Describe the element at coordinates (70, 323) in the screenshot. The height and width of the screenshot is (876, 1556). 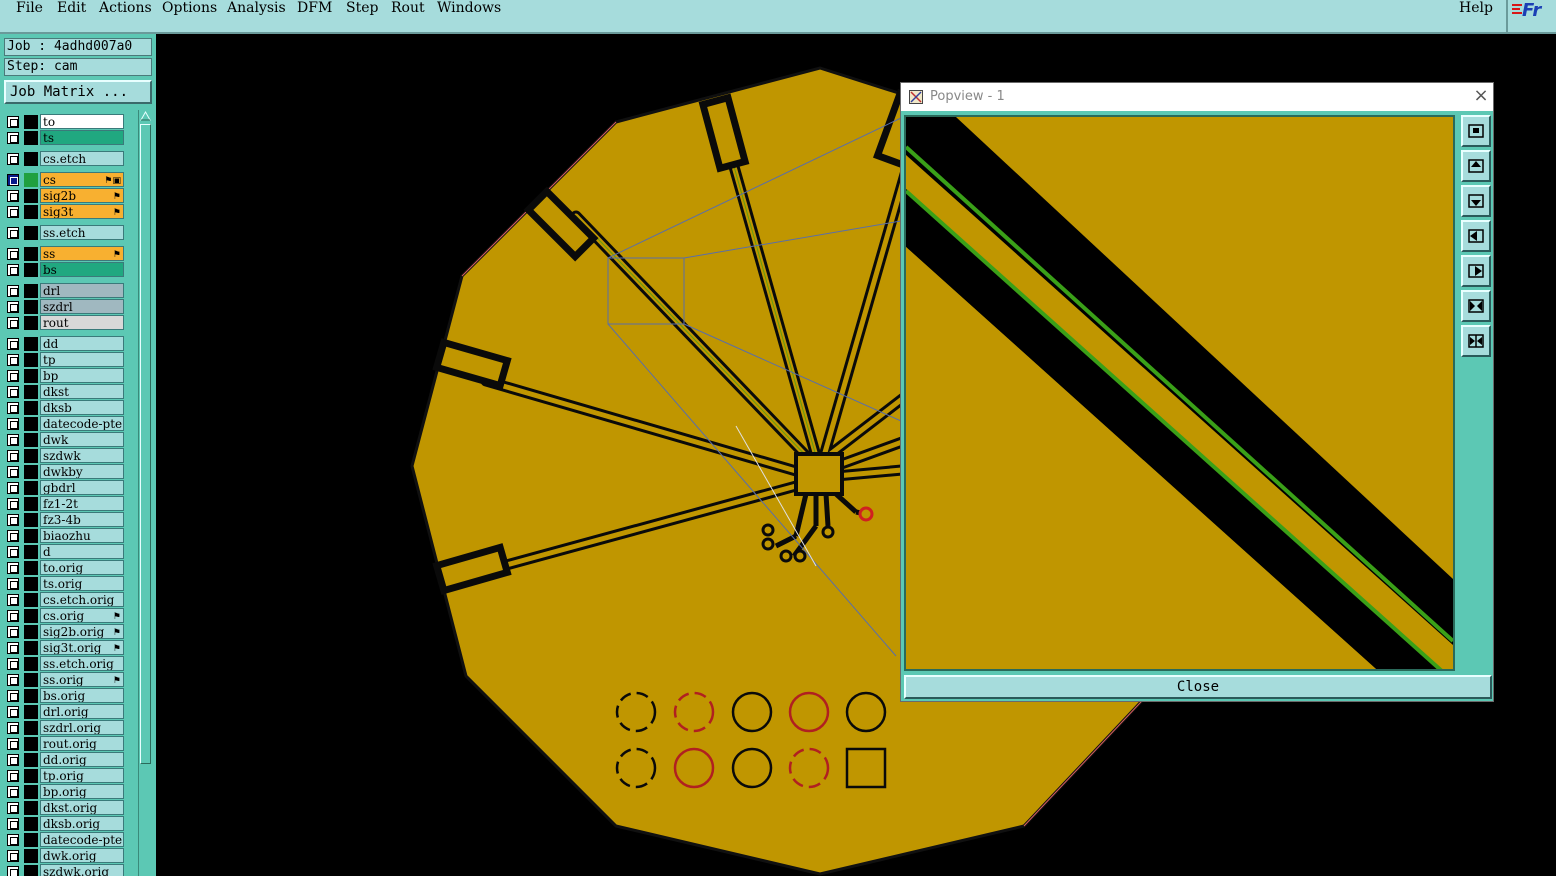
I see `layer-row: rout` at that location.